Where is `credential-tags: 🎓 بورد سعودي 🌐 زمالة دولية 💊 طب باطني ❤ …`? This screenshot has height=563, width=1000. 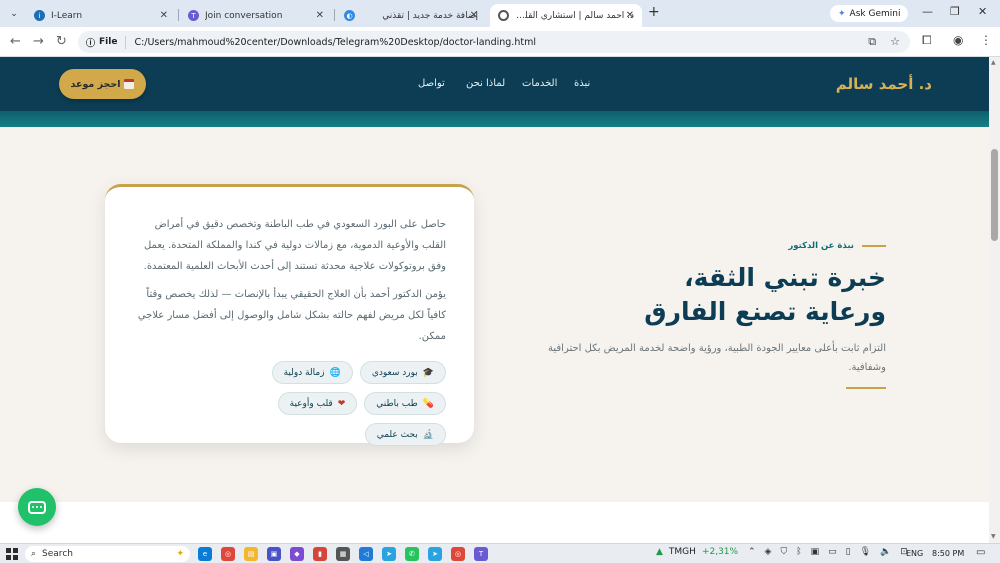 credential-tags: 🎓 بورد سعودي 🌐 زمالة دولية 💊 طب باطني ❤ … is located at coordinates (321, 403).